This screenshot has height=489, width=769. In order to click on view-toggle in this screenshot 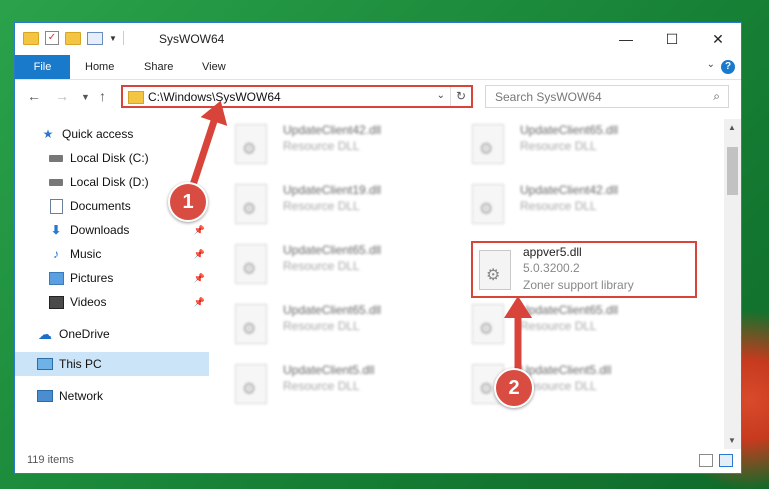, I will do `click(716, 460)`.